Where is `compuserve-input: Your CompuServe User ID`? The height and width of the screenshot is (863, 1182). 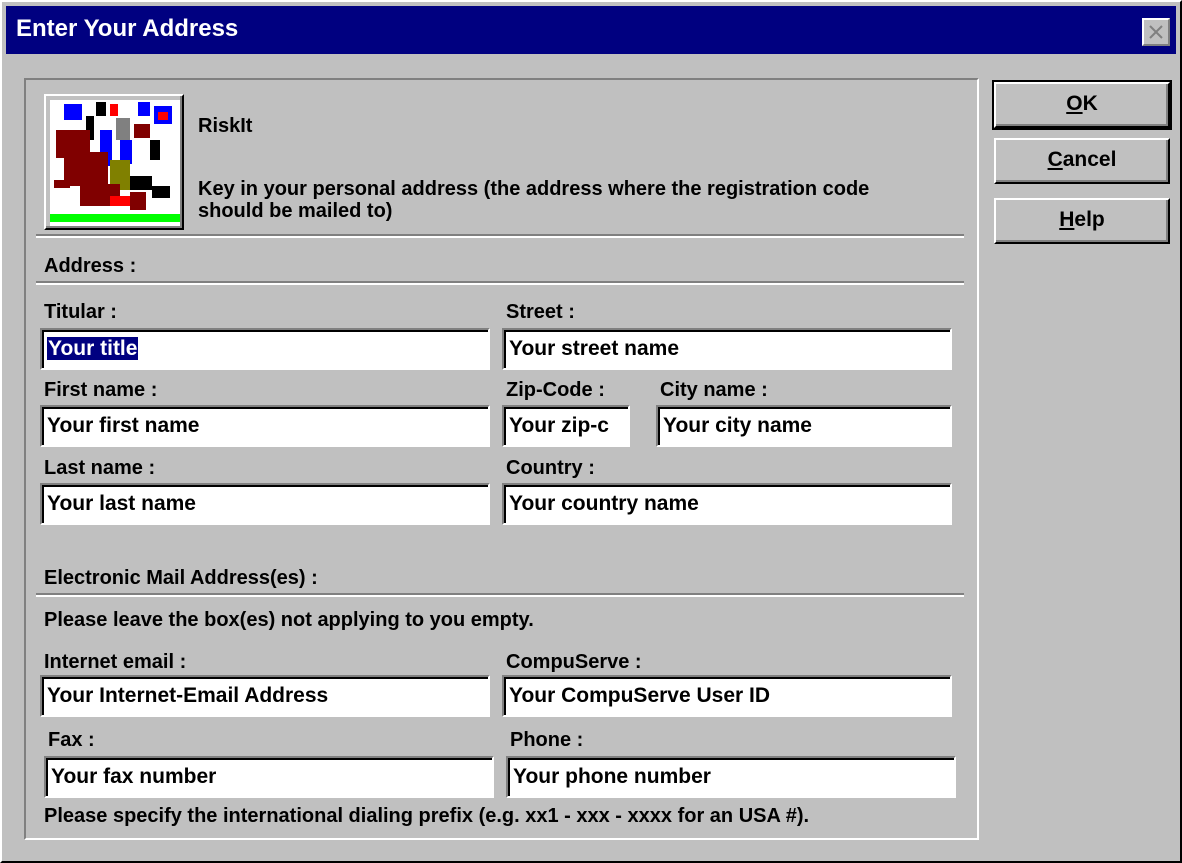
compuserve-input: Your CompuServe User ID is located at coordinates (727, 696).